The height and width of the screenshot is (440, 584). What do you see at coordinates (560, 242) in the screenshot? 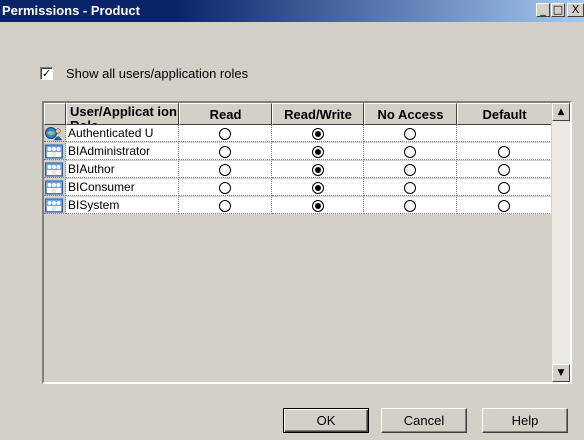
I see `vertical-scrollbar: ▲ ▼` at bounding box center [560, 242].